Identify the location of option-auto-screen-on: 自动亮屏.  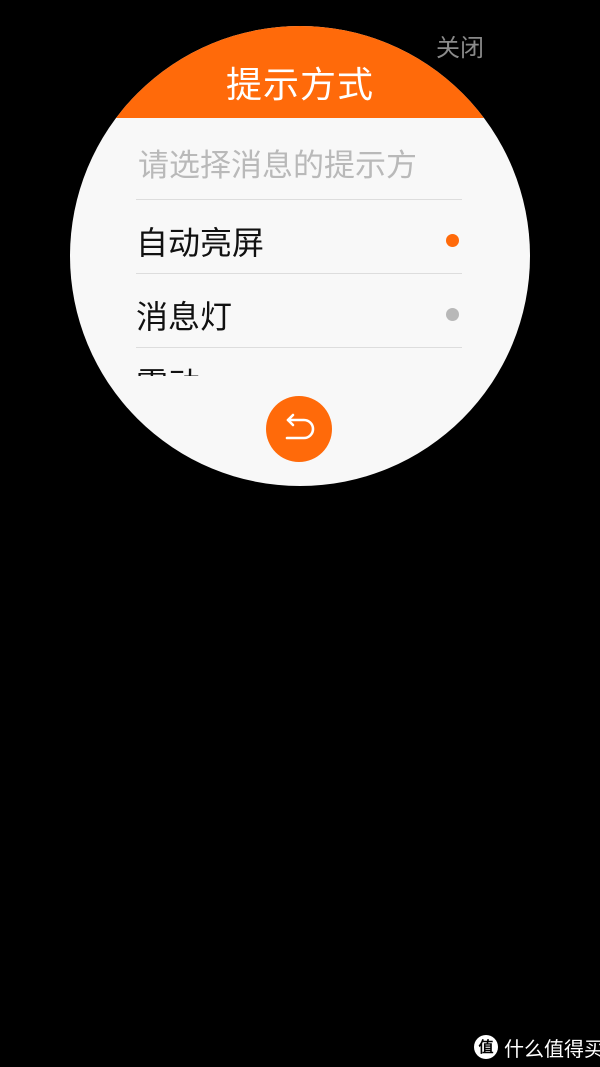
(300, 238).